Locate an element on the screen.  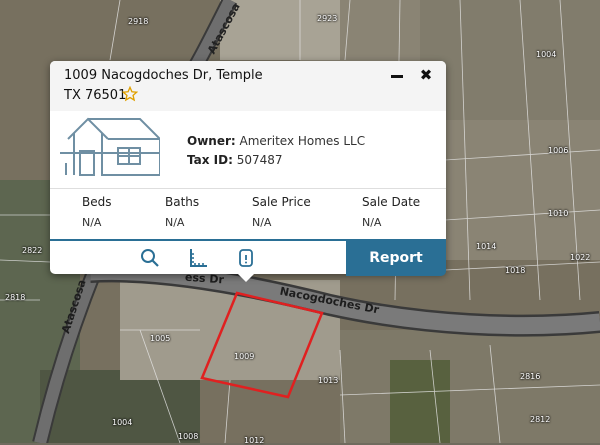
baths-label: Baths is located at coordinates (182, 202).